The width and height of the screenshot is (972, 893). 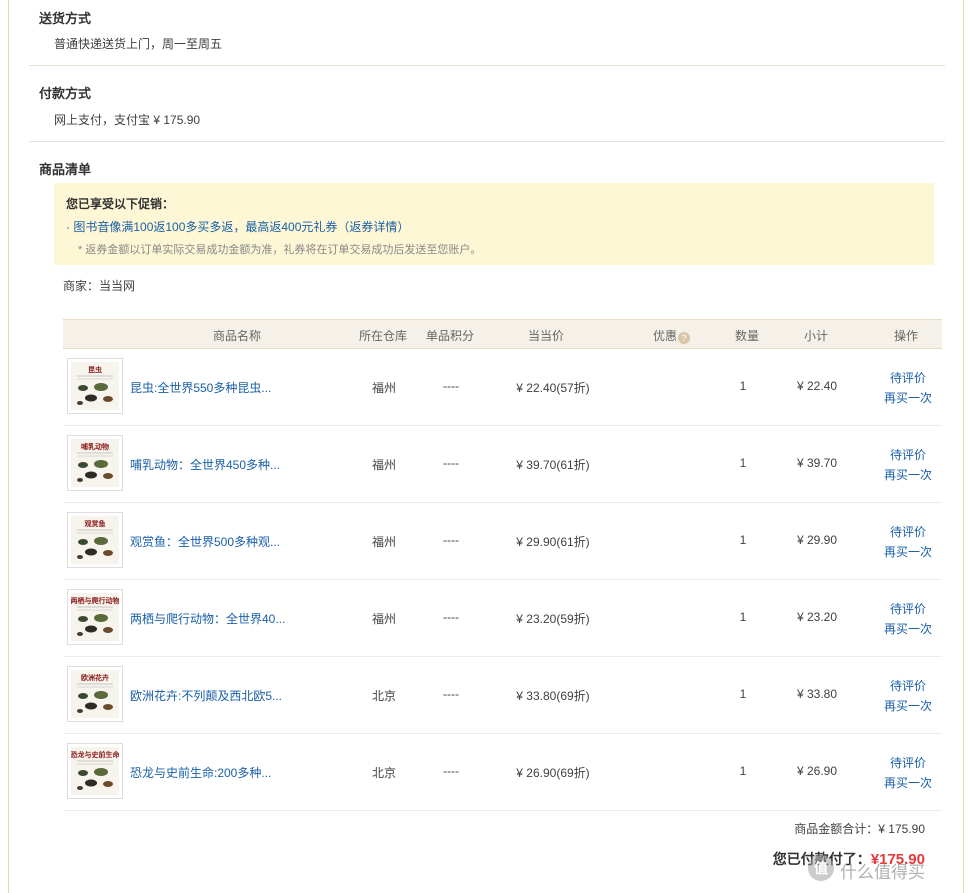 I want to click on payment-title: 付款方式, so click(x=65, y=93).